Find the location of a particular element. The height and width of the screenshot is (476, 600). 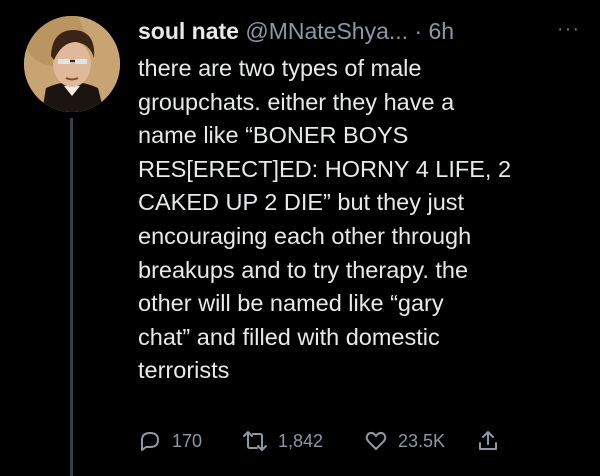

tweet-text-line: terrorists is located at coordinates (184, 370).